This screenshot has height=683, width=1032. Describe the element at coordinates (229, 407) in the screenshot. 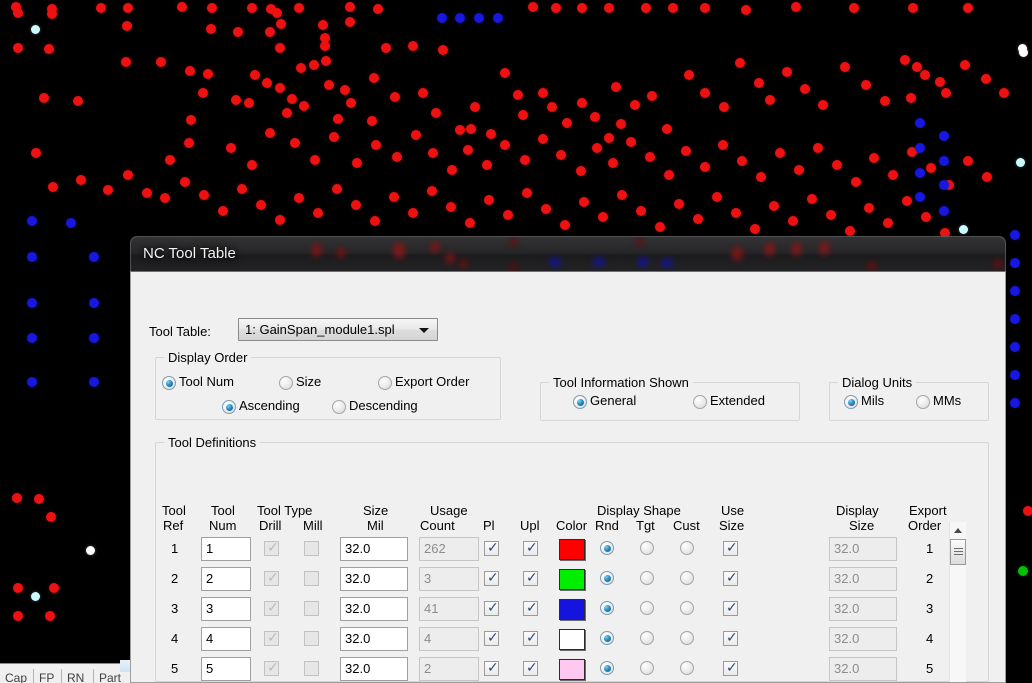

I see `radio-ascending` at that location.